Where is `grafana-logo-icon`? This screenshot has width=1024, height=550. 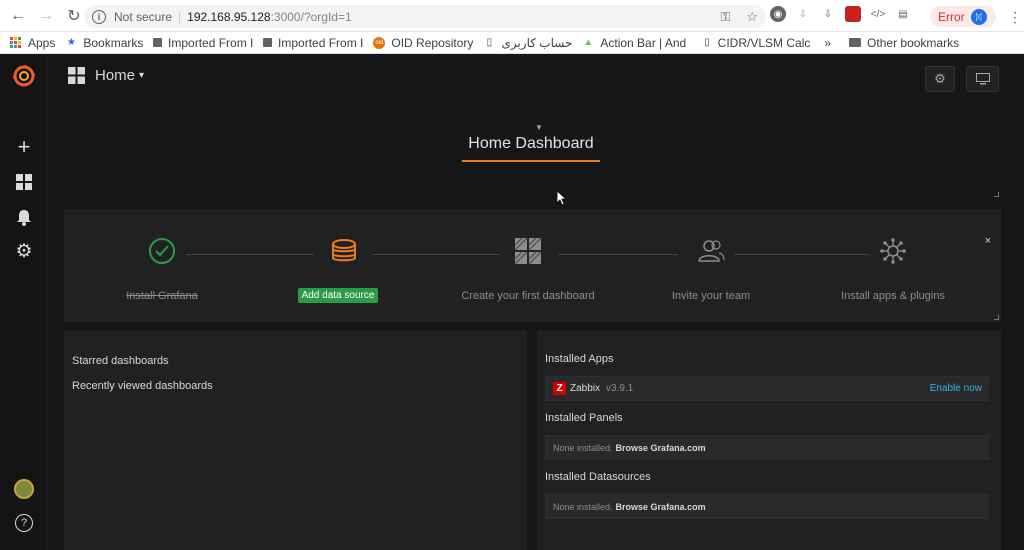 grafana-logo-icon is located at coordinates (24, 76).